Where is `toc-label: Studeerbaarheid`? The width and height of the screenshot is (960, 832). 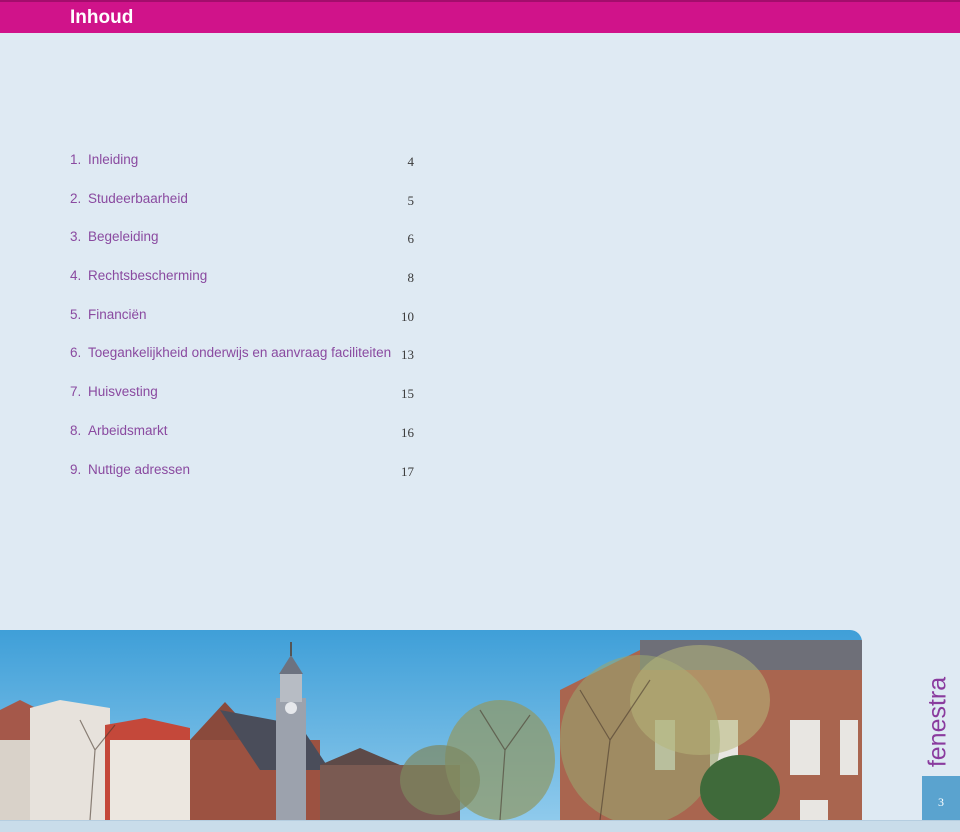
toc-label: Studeerbaarheid is located at coordinates (138, 198).